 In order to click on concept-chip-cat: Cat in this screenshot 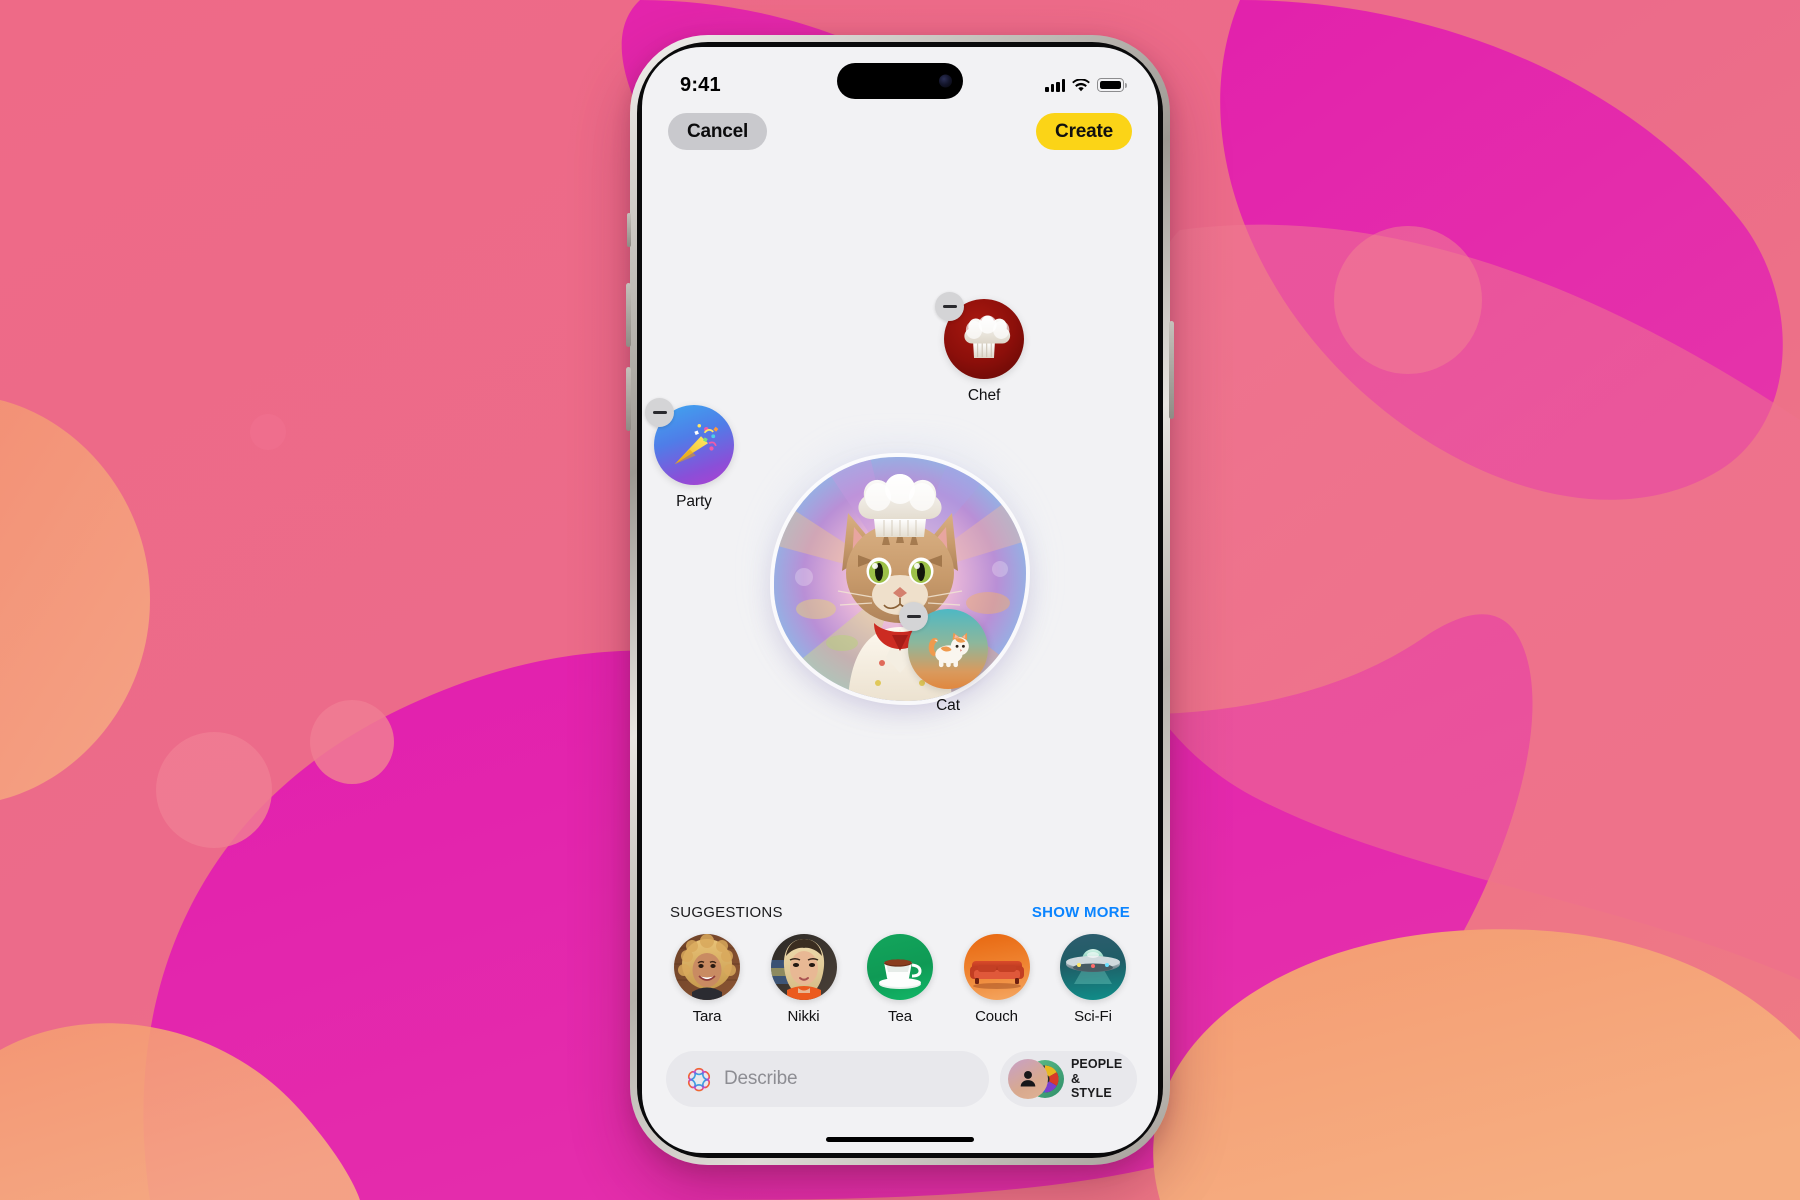, I will do `click(943, 658)`.